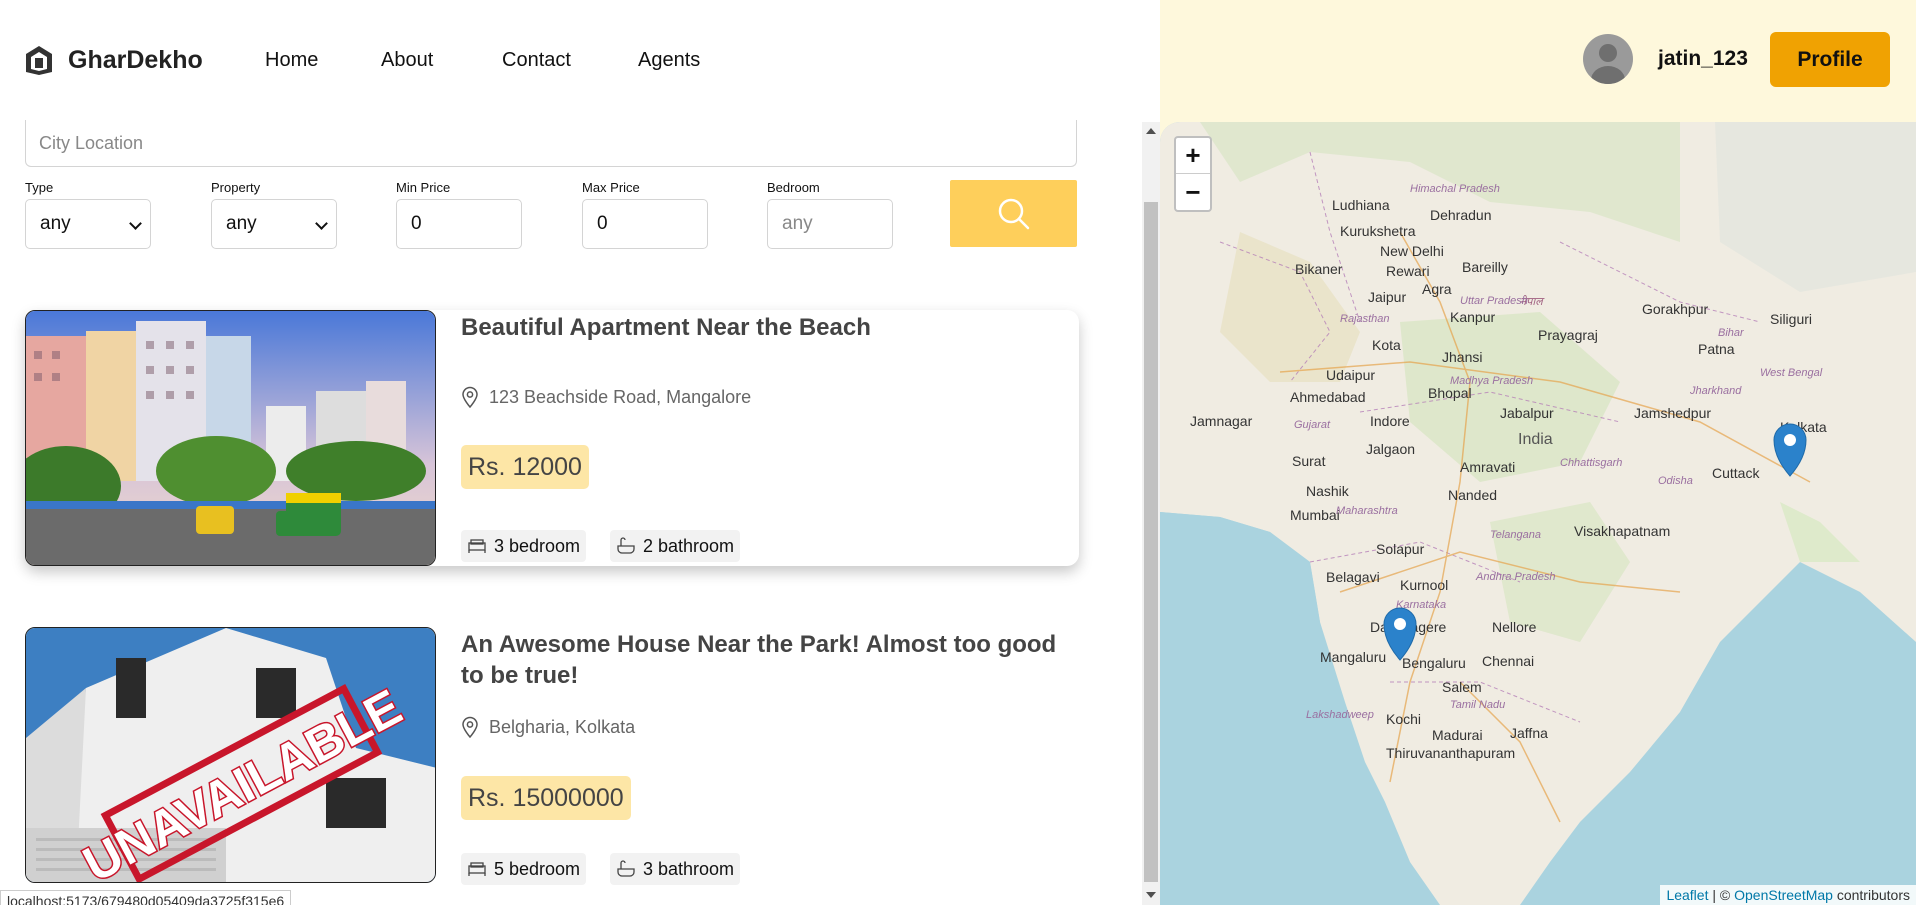  What do you see at coordinates (830, 224) in the screenshot?
I see `bedroom-input: any` at bounding box center [830, 224].